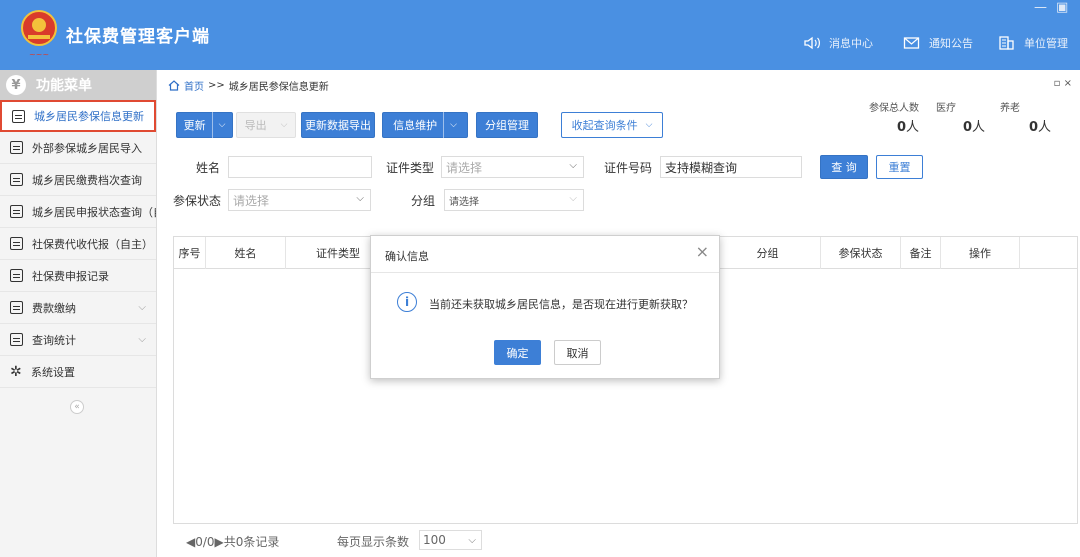 This screenshot has width=1080, height=557. Describe the element at coordinates (373, 542) in the screenshot. I see `page-size-label: 每页显示条数` at that location.